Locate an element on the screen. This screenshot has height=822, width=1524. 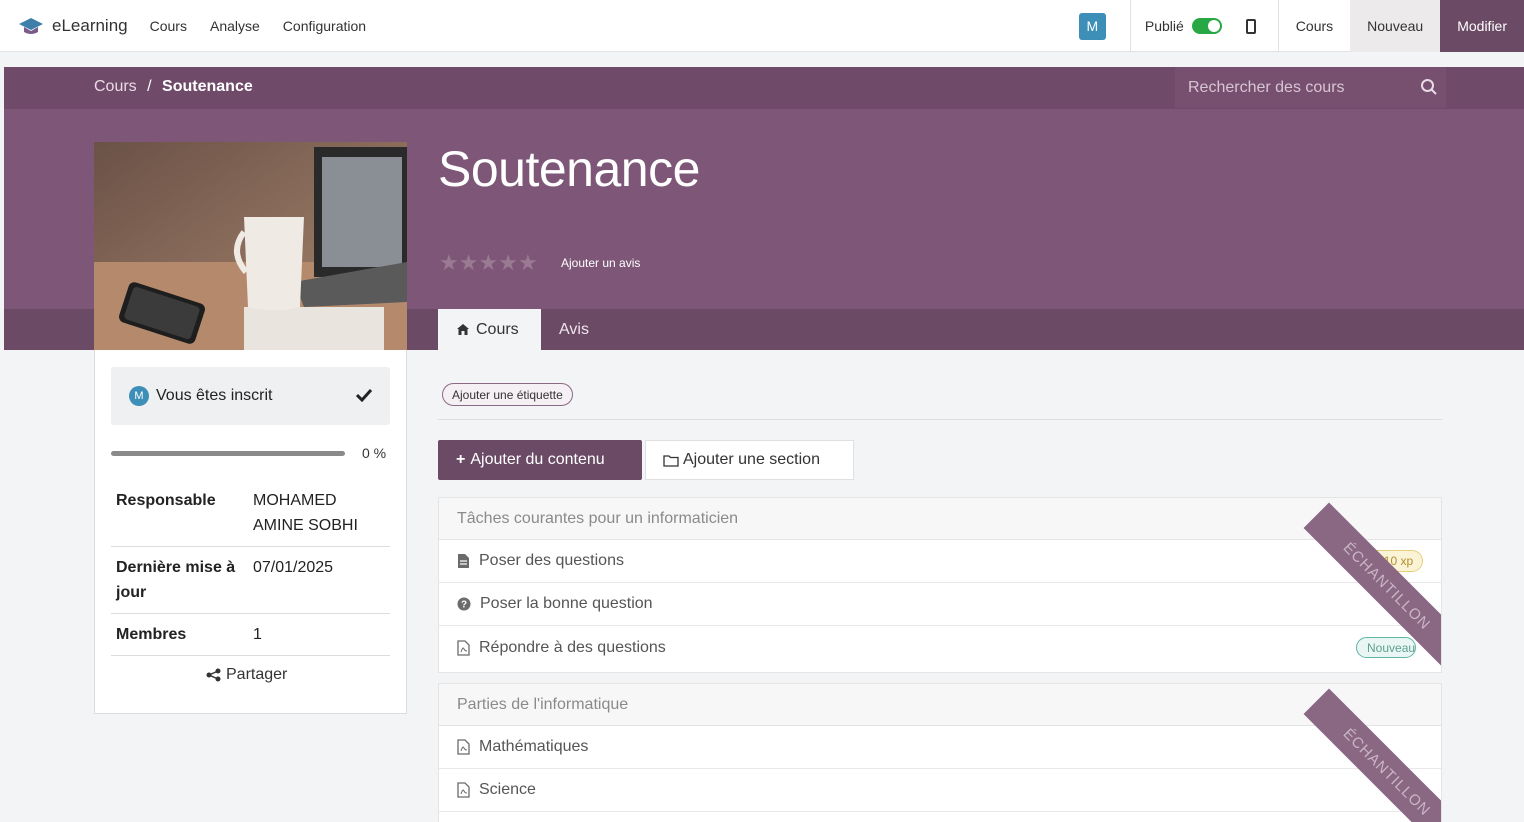
info-row-members: Membres 1 is located at coordinates (250, 635).